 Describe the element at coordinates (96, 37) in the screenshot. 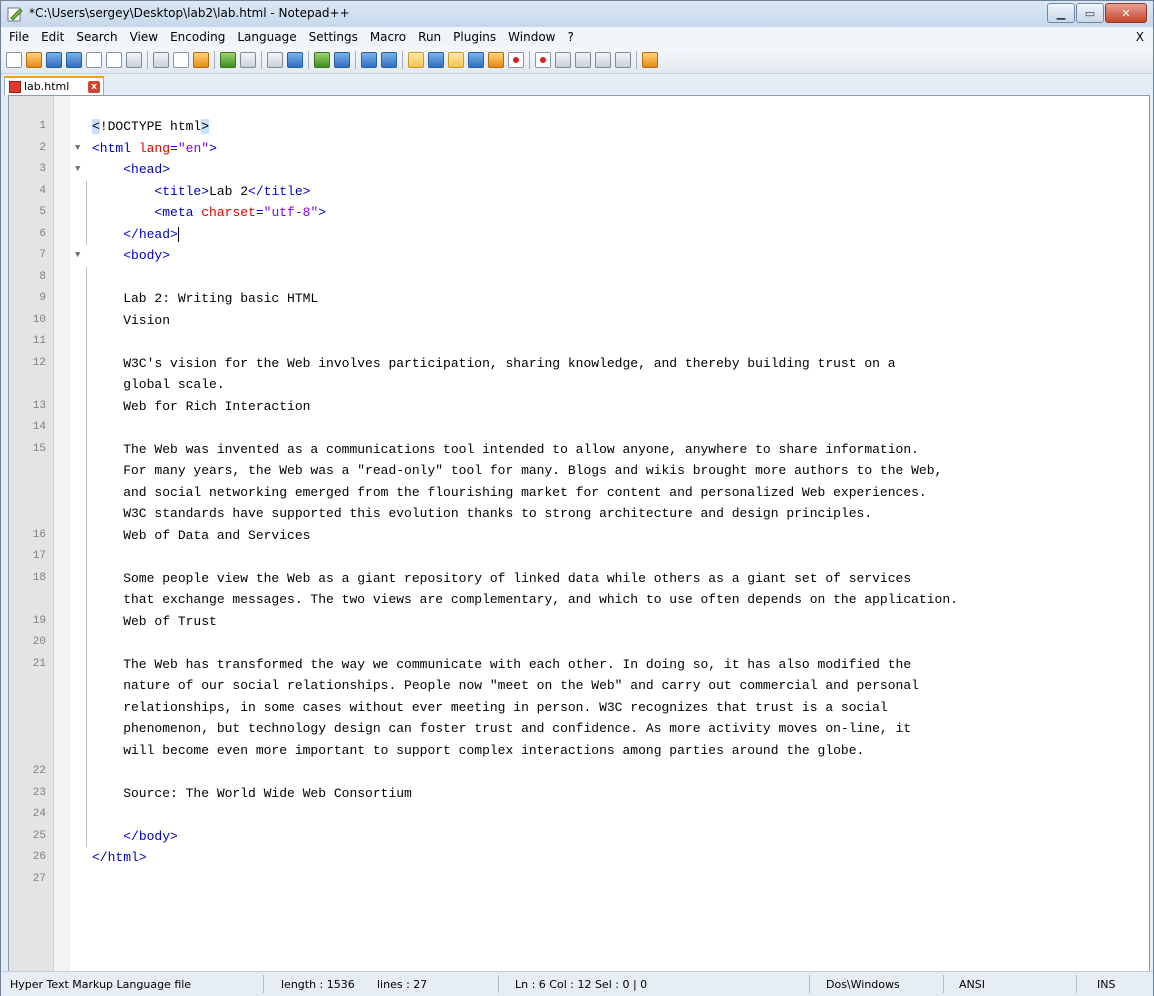

I see `menu-search: Search` at that location.